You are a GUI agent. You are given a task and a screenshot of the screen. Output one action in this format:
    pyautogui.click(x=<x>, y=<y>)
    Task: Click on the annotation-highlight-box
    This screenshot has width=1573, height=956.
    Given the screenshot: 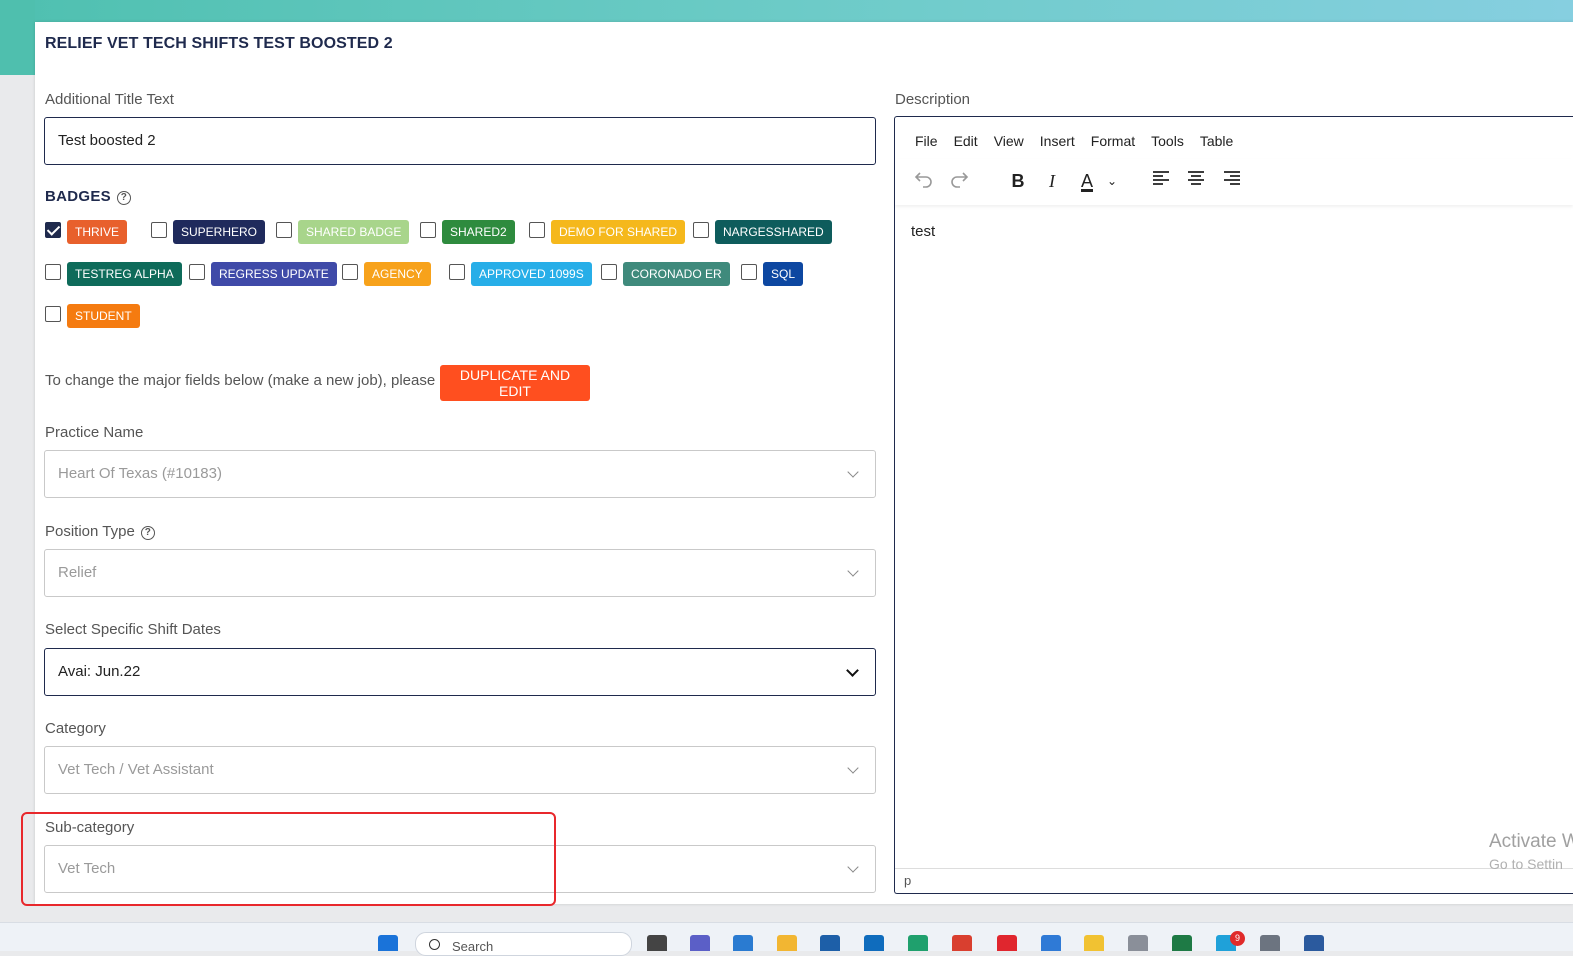 What is the action you would take?
    pyautogui.click(x=288, y=859)
    